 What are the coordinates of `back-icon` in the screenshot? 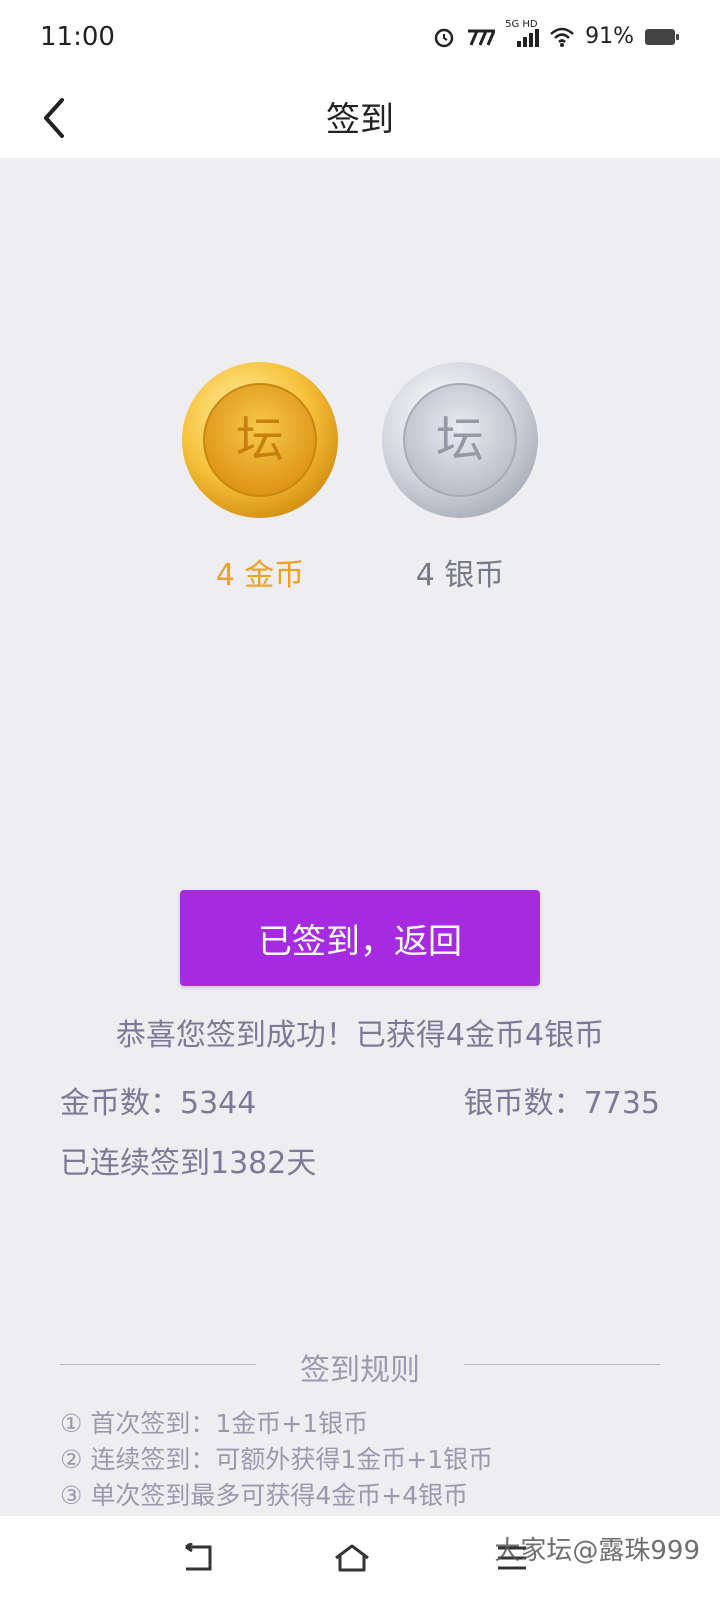 It's located at (198, 1557).